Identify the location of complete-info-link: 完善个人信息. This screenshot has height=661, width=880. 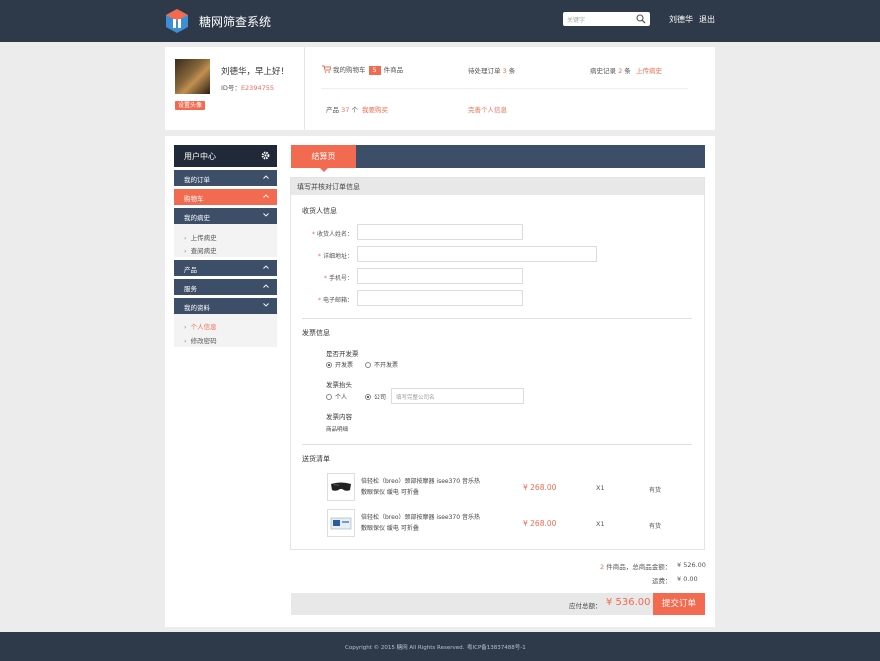
(487, 109).